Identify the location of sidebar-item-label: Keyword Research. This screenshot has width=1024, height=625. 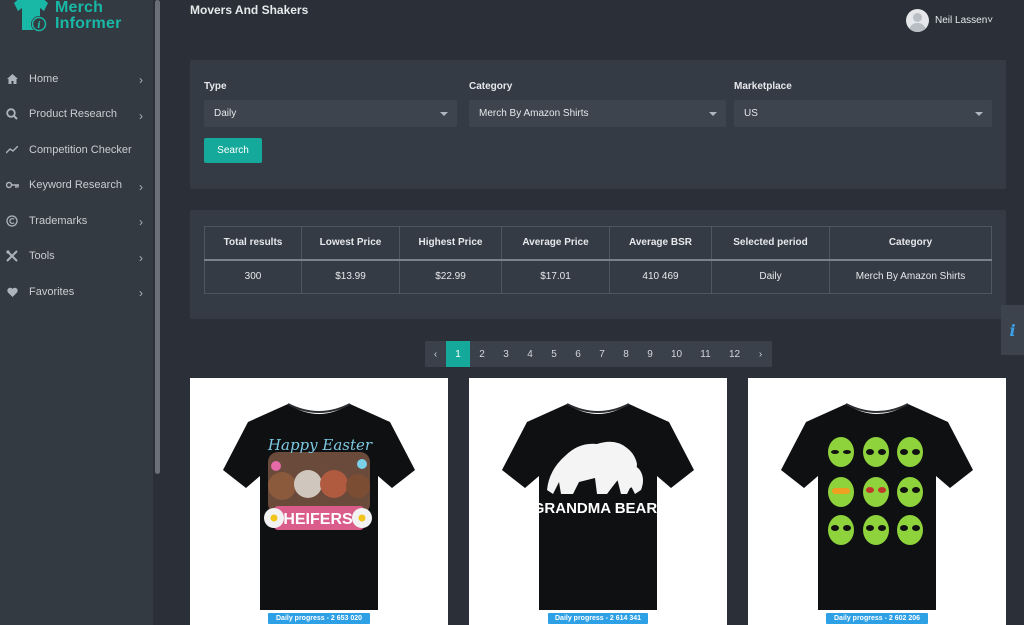
(75, 185).